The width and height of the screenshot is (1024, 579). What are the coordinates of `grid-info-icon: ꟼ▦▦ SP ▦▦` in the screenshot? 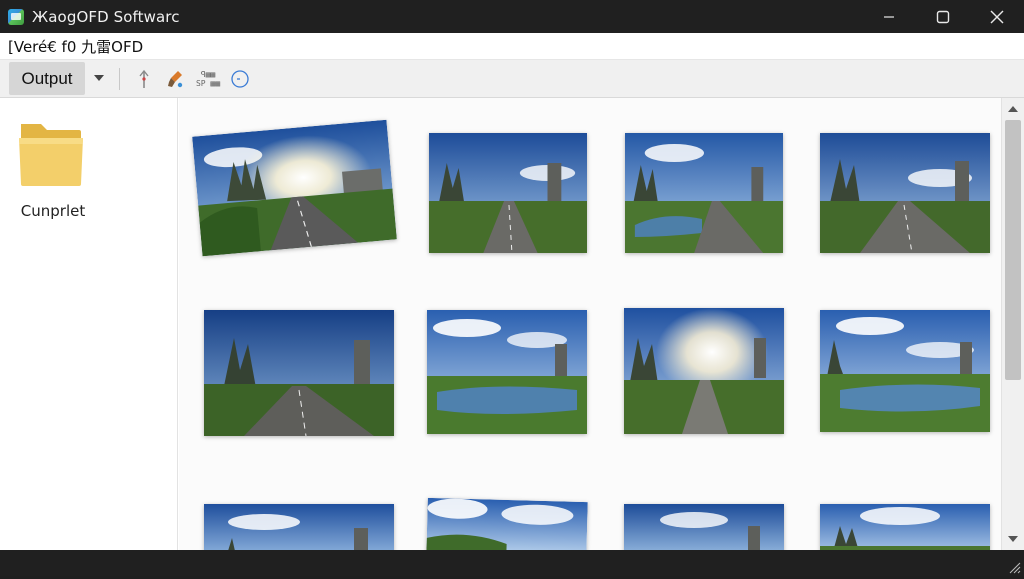 It's located at (208, 78).